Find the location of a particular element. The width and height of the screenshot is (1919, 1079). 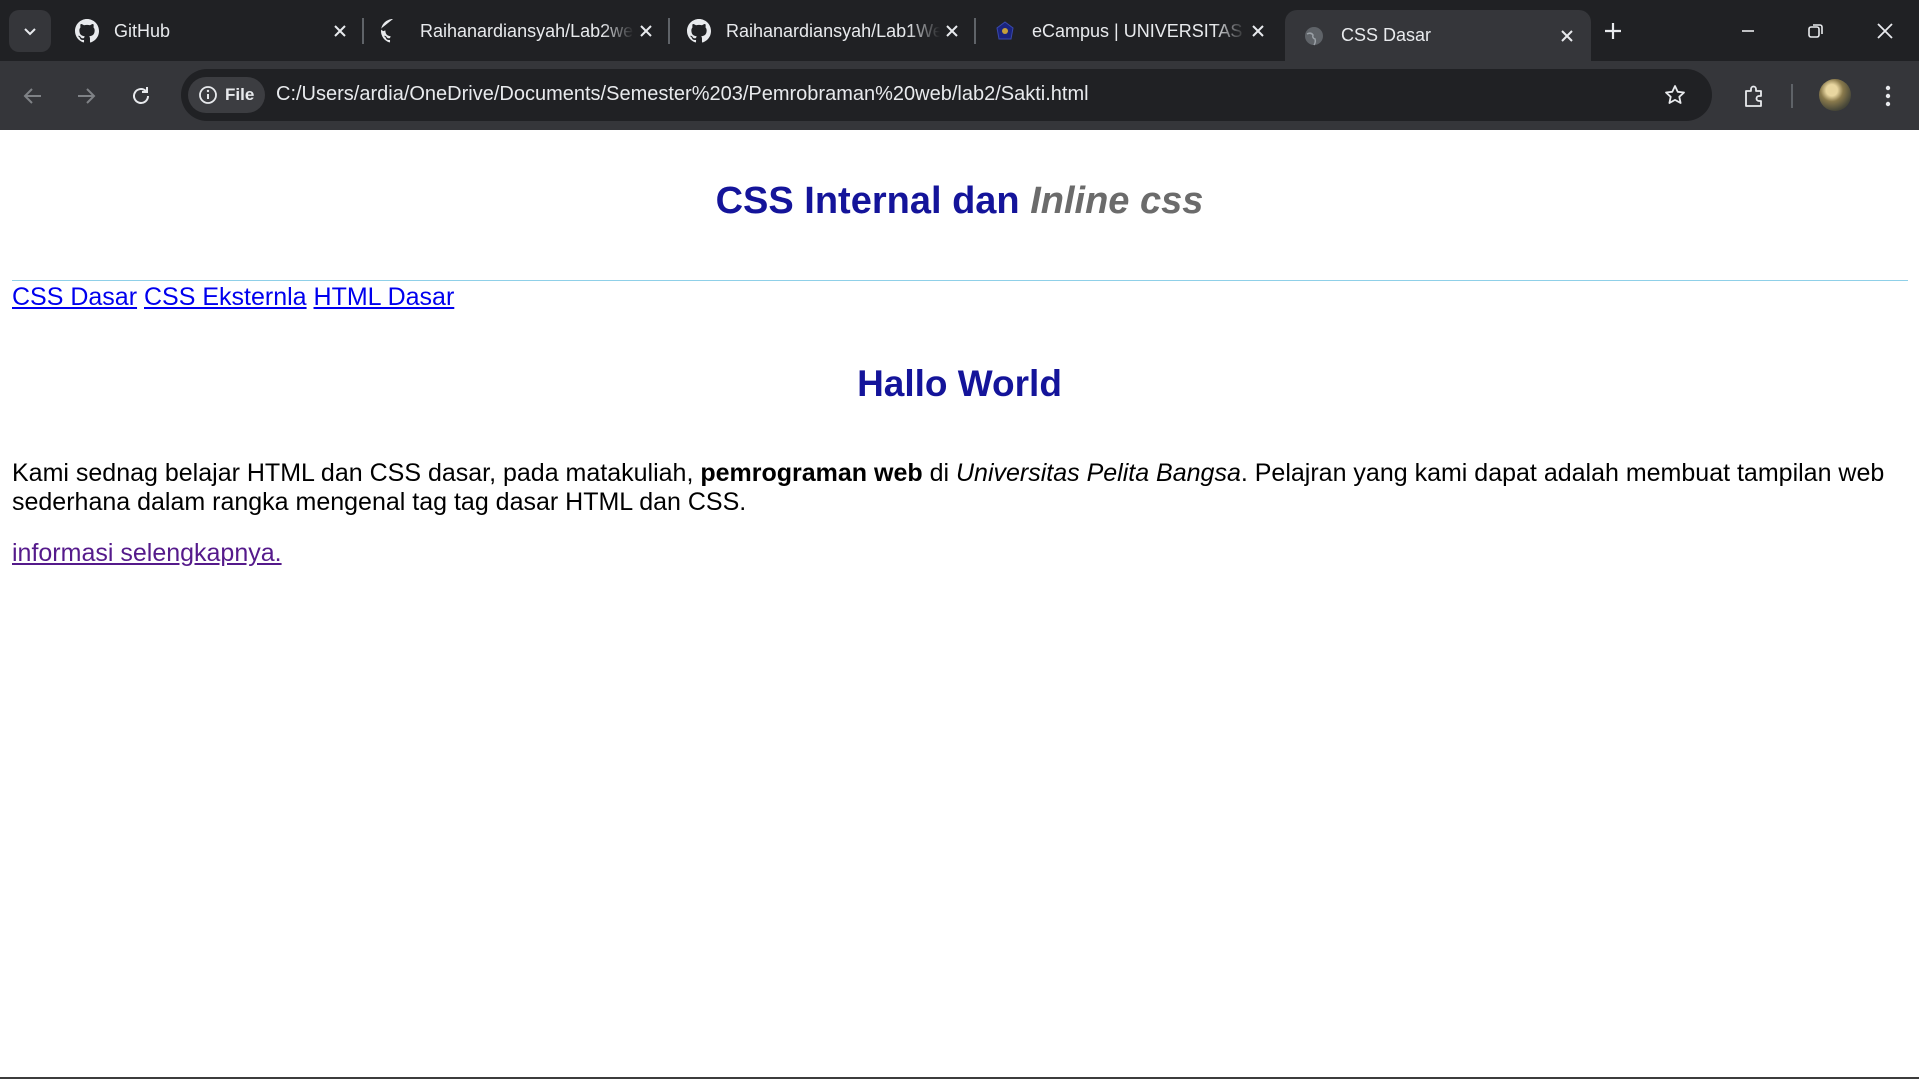

restore-icon is located at coordinates (1815, 30).